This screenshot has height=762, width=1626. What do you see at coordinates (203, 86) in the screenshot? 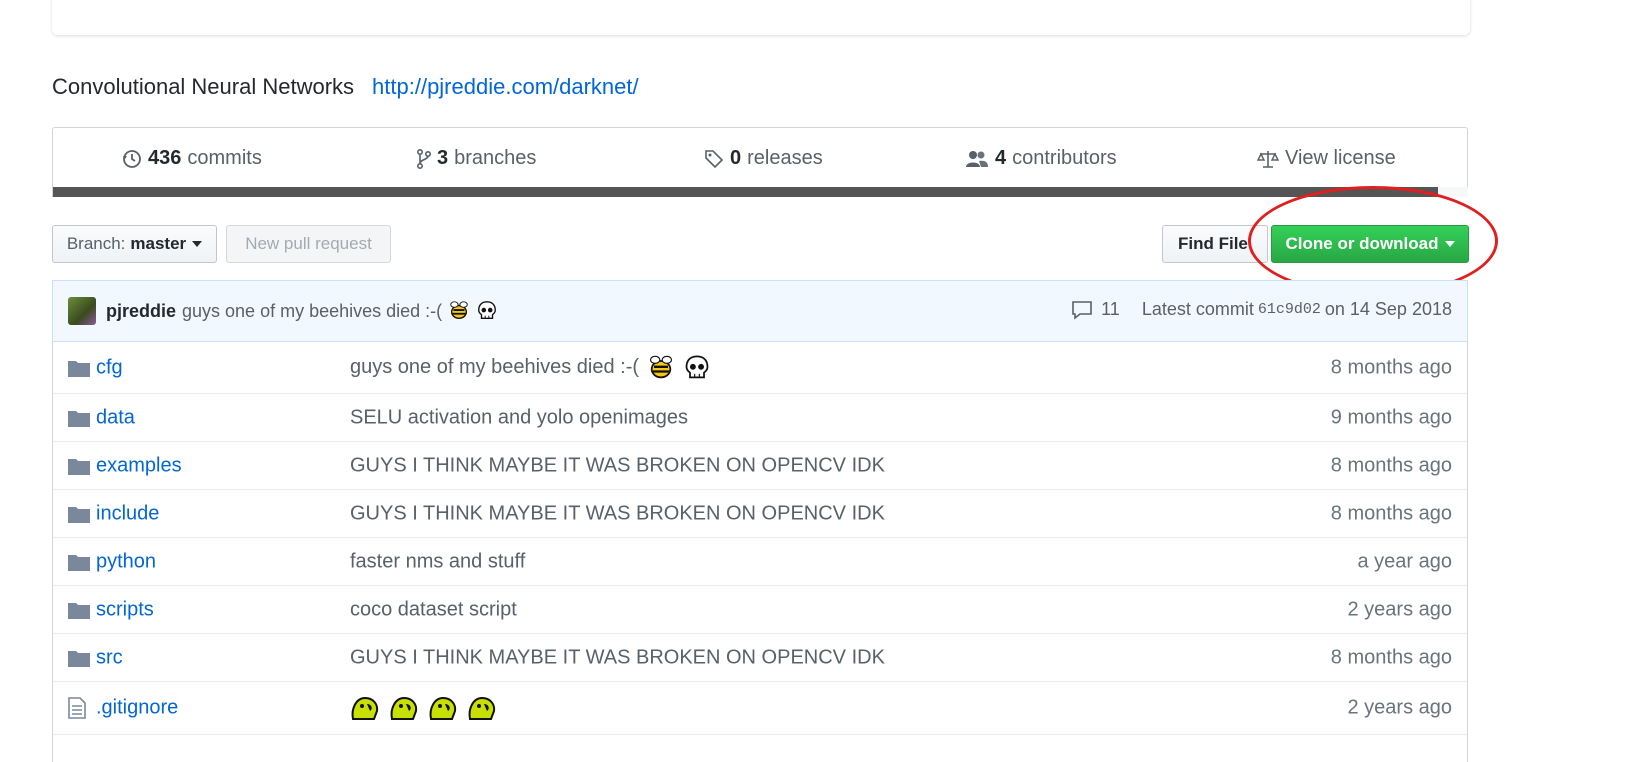
I see `description-text: Convolutional Neural Networks` at bounding box center [203, 86].